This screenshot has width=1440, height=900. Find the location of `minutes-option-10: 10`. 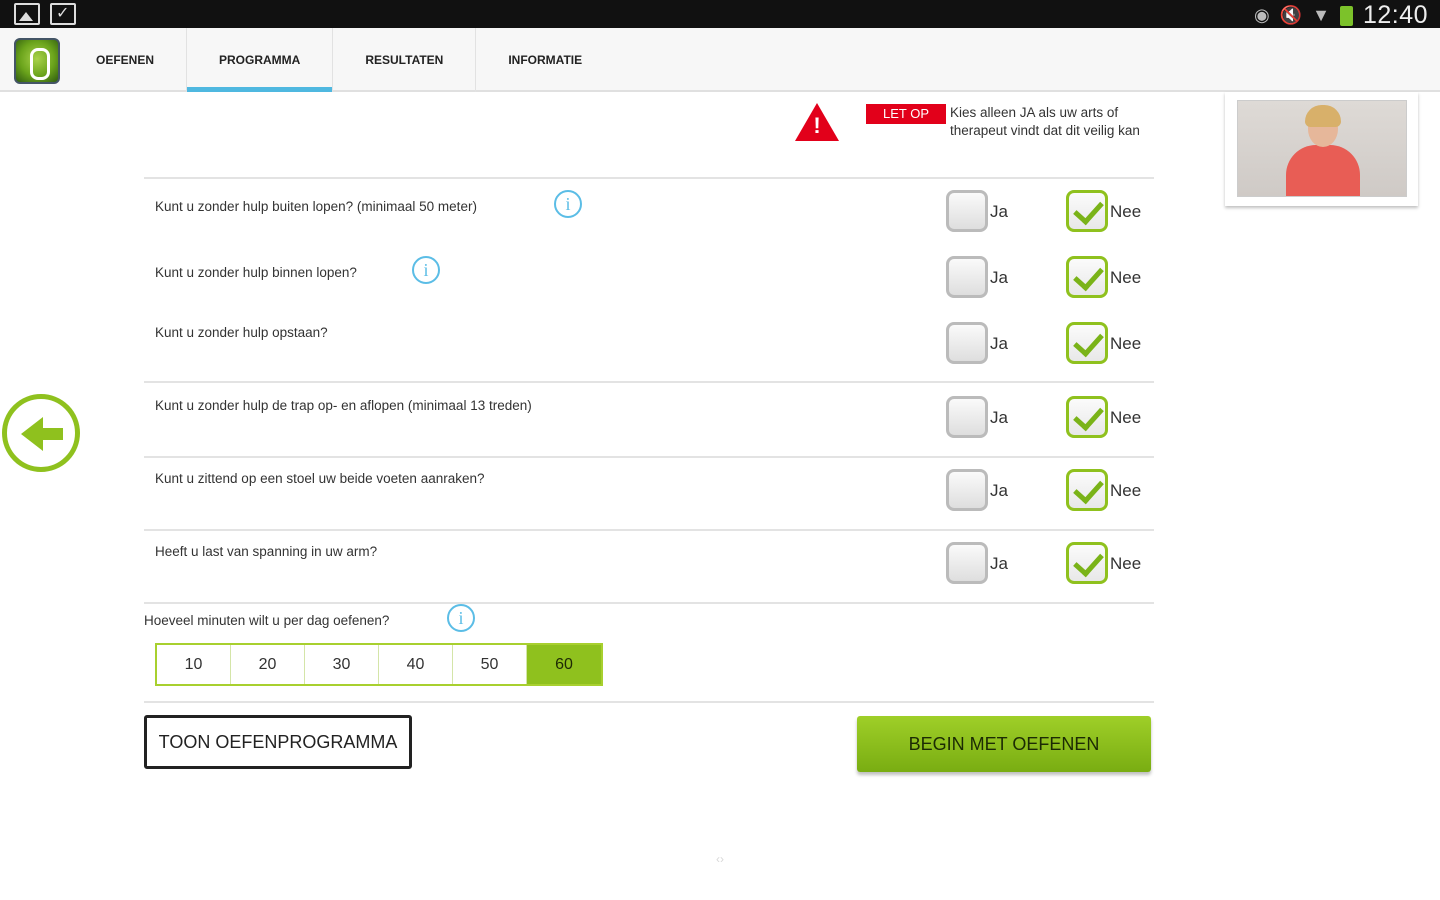

minutes-option-10: 10 is located at coordinates (194, 664).